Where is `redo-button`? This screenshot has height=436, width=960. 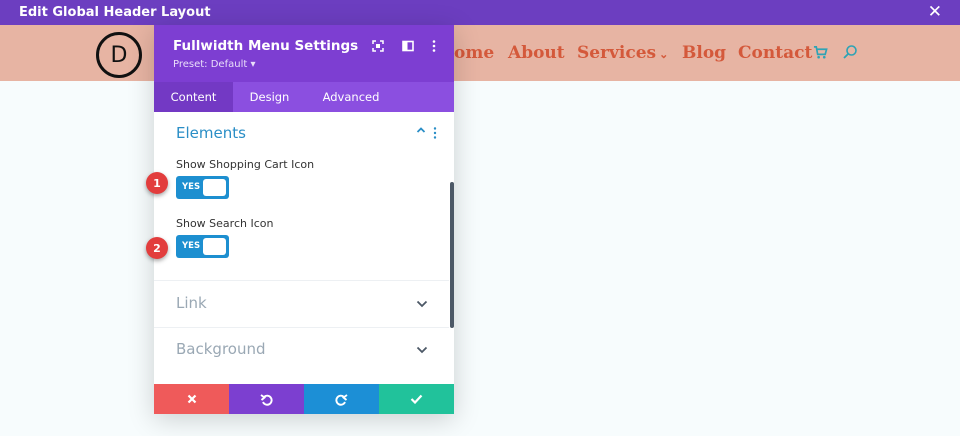
redo-button is located at coordinates (341, 399).